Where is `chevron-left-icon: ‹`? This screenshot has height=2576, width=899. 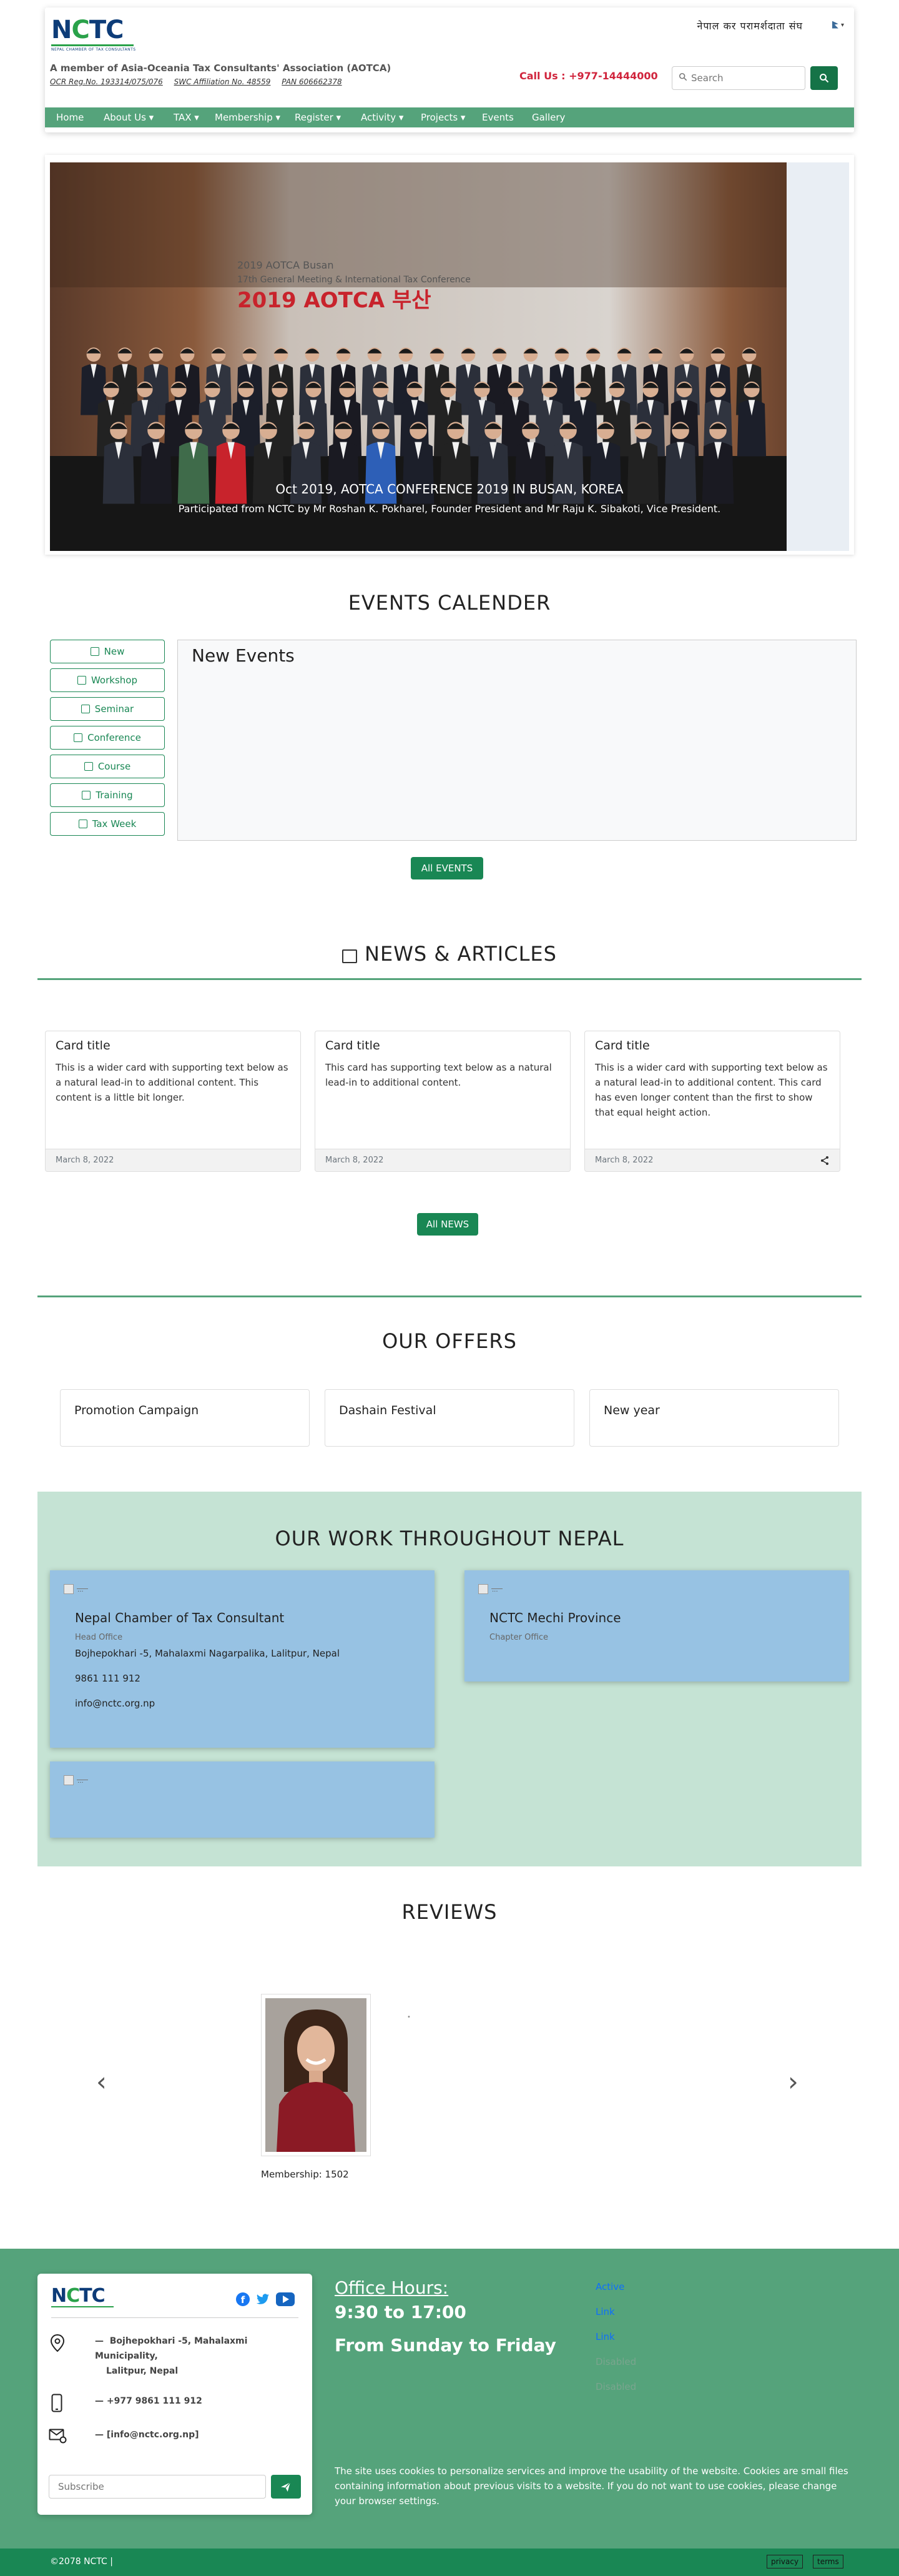
chevron-left-icon: ‹ is located at coordinates (102, 2081).